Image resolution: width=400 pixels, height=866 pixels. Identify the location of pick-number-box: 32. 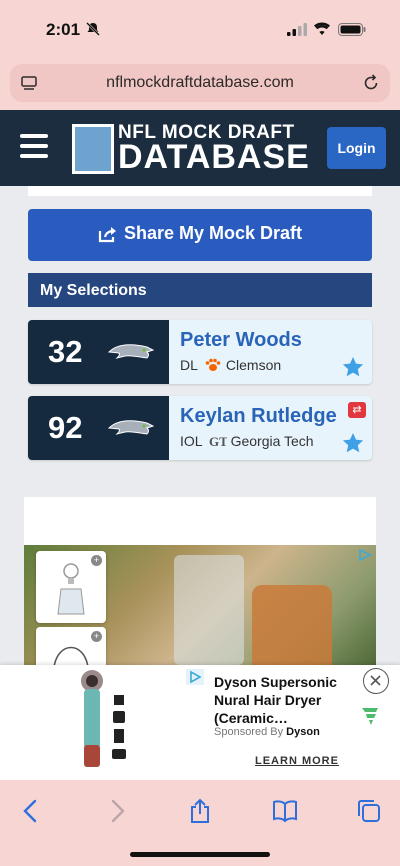
(98, 352).